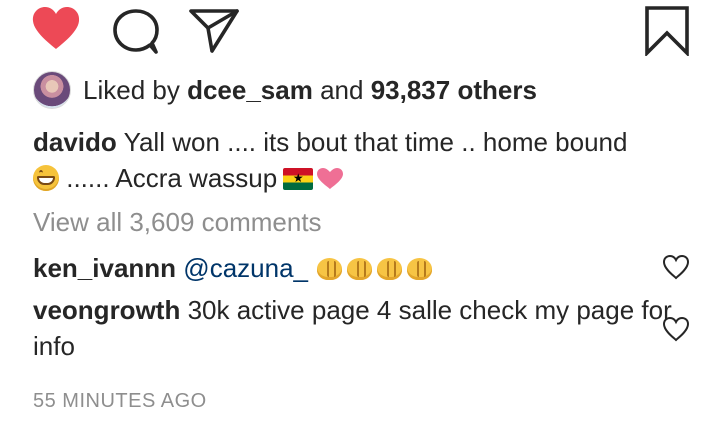 The width and height of the screenshot is (720, 423). I want to click on view-all-comments-link: View all 3,609 comments, so click(177, 222).